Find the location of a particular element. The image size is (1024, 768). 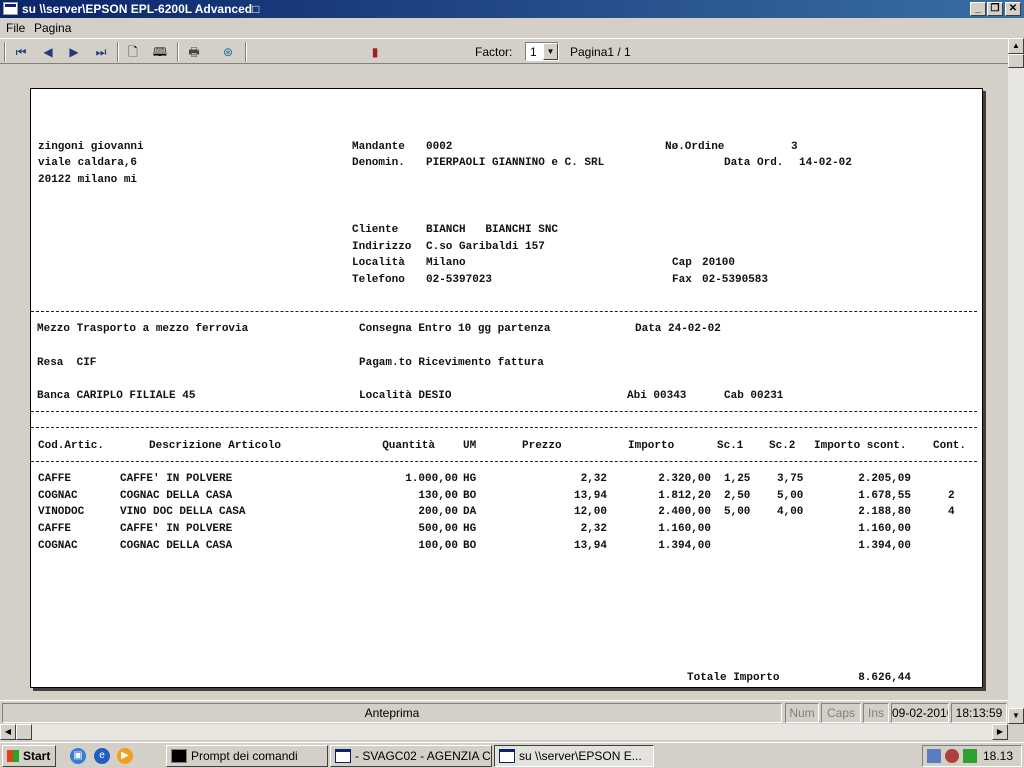

internet-explorer-icon: e is located at coordinates (102, 756).